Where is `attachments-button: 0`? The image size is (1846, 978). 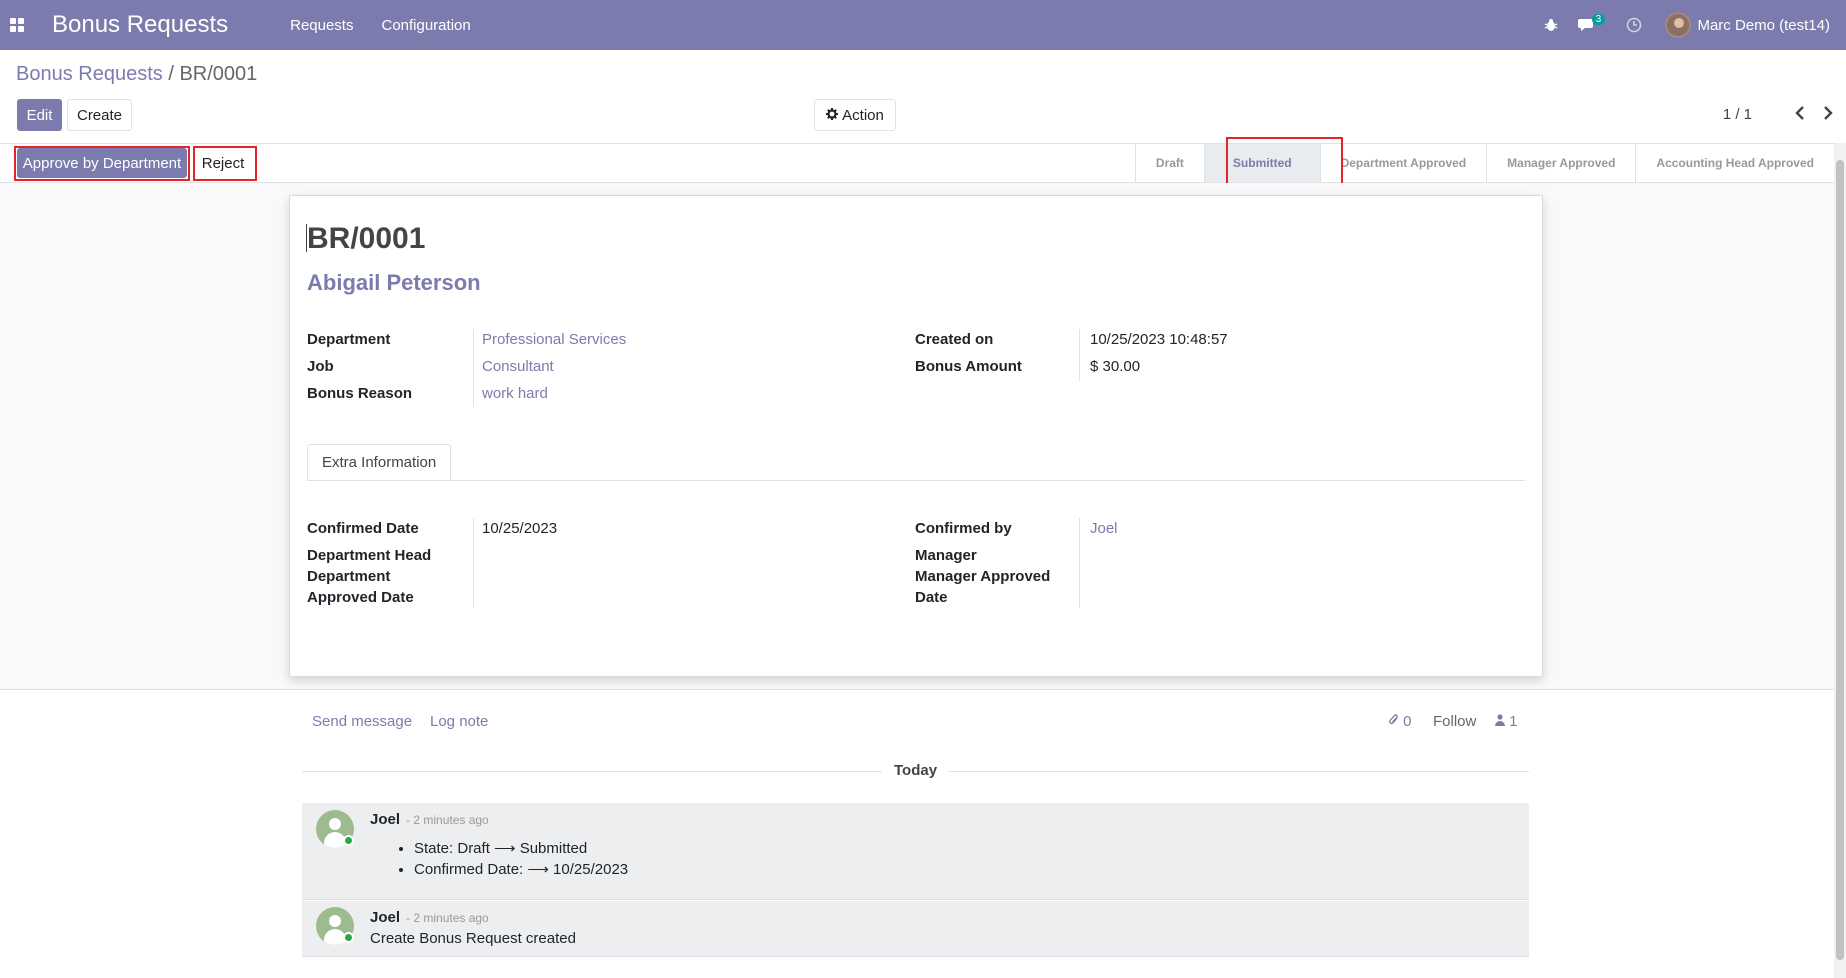
attachments-button: 0 is located at coordinates (1400, 721).